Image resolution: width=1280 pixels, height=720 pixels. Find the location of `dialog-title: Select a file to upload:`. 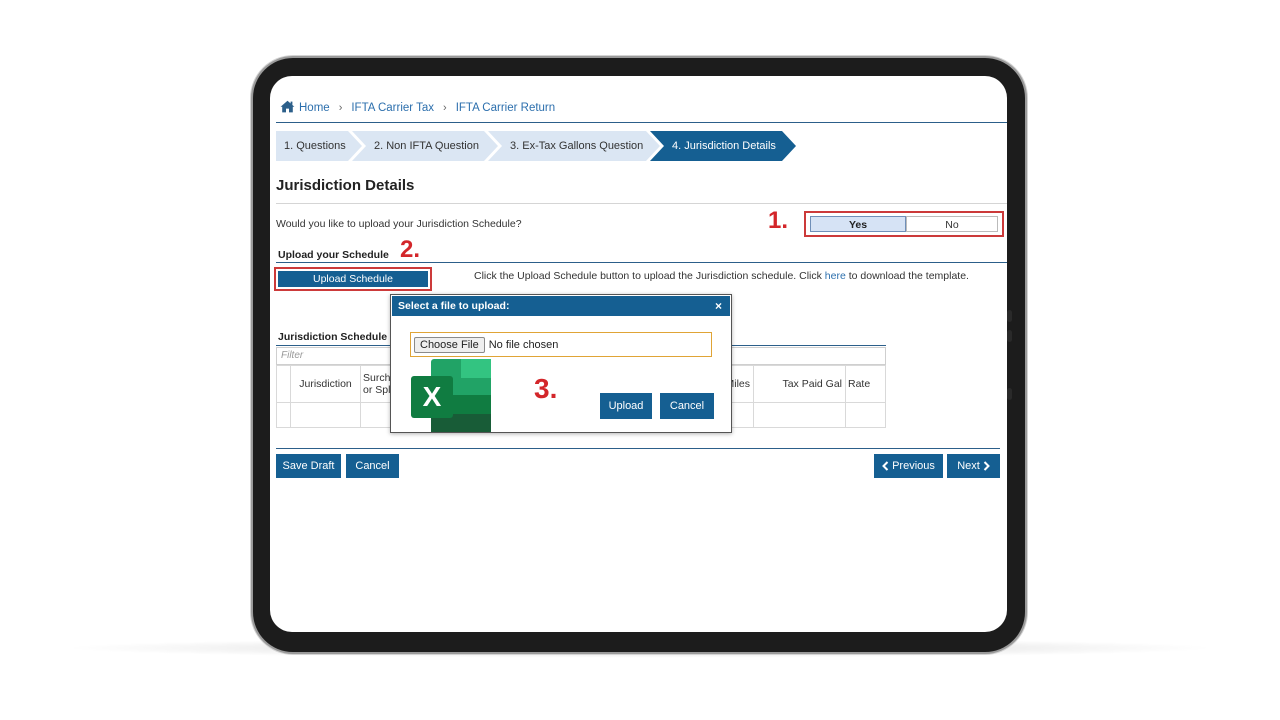

dialog-title: Select a file to upload: is located at coordinates (454, 306).